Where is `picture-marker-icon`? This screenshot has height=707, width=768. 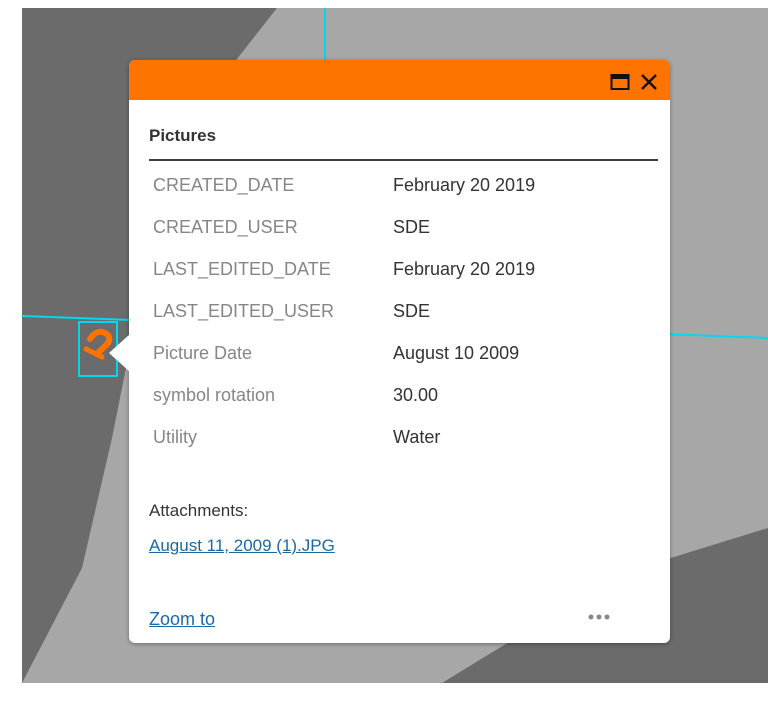 picture-marker-icon is located at coordinates (98, 344).